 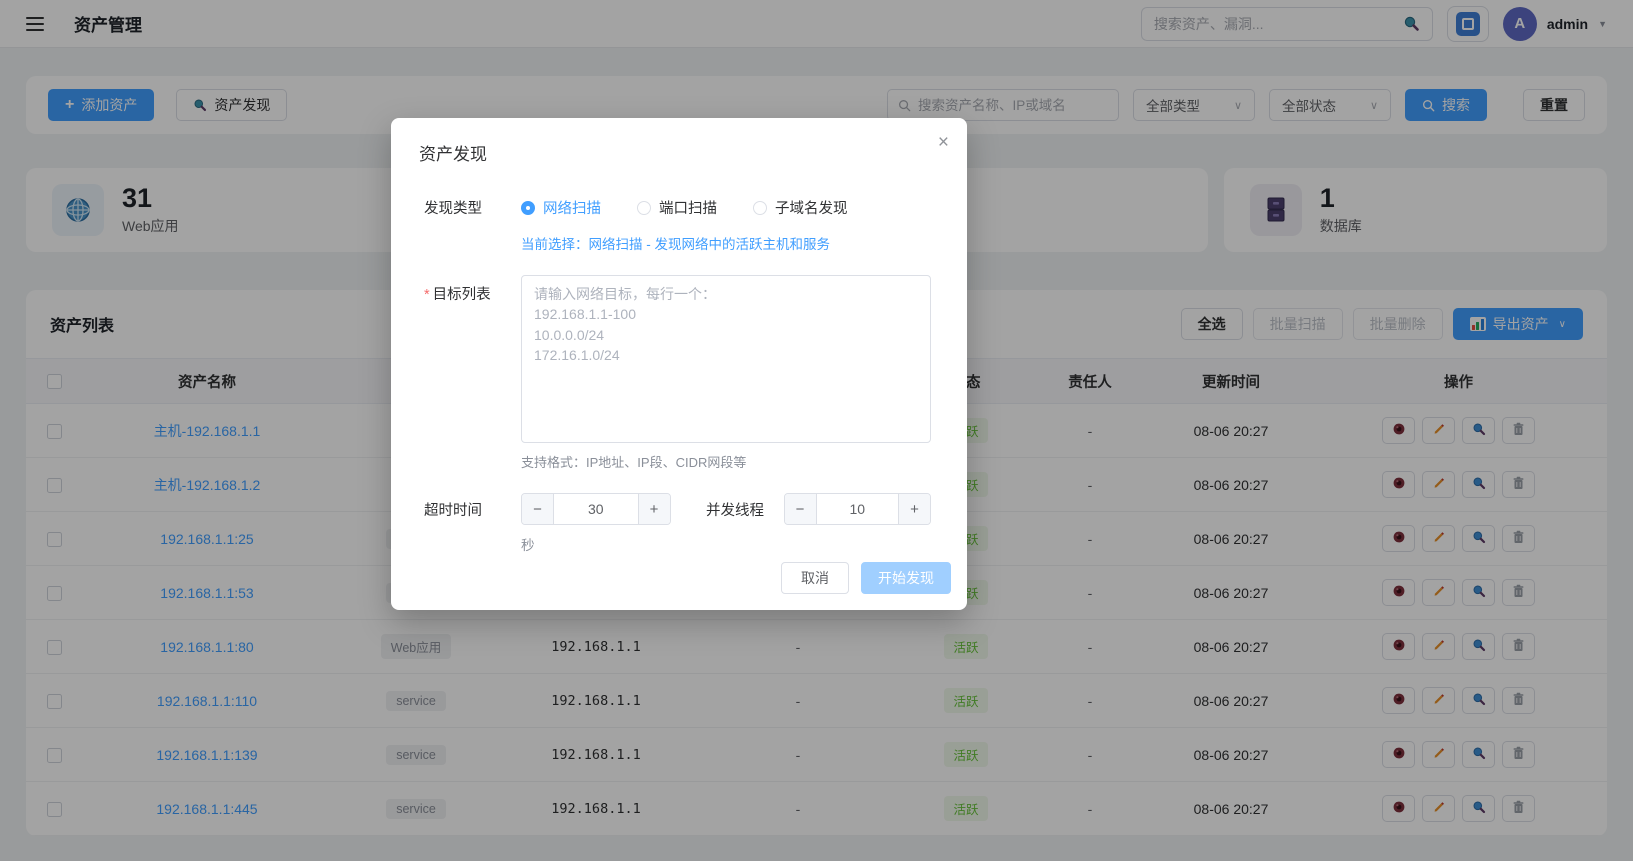 I want to click on discovery-type-group: 网络扫描 端口扫描 子域名发现, so click(x=684, y=207).